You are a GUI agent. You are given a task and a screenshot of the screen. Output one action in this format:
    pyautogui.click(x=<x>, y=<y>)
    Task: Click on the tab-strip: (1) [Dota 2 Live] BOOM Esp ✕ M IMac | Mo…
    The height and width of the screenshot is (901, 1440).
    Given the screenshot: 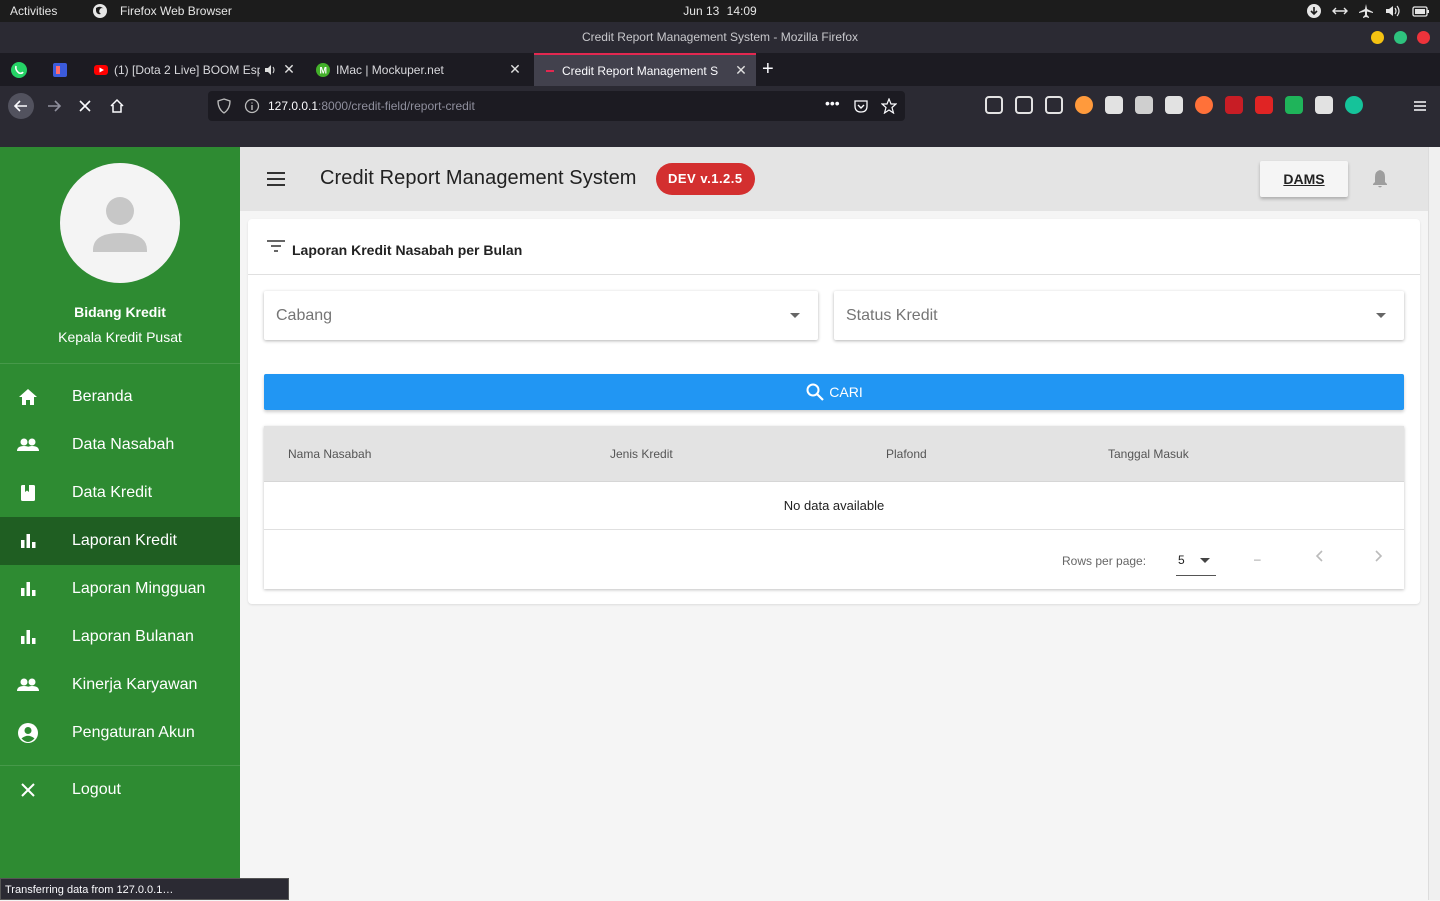 What is the action you would take?
    pyautogui.click(x=720, y=69)
    